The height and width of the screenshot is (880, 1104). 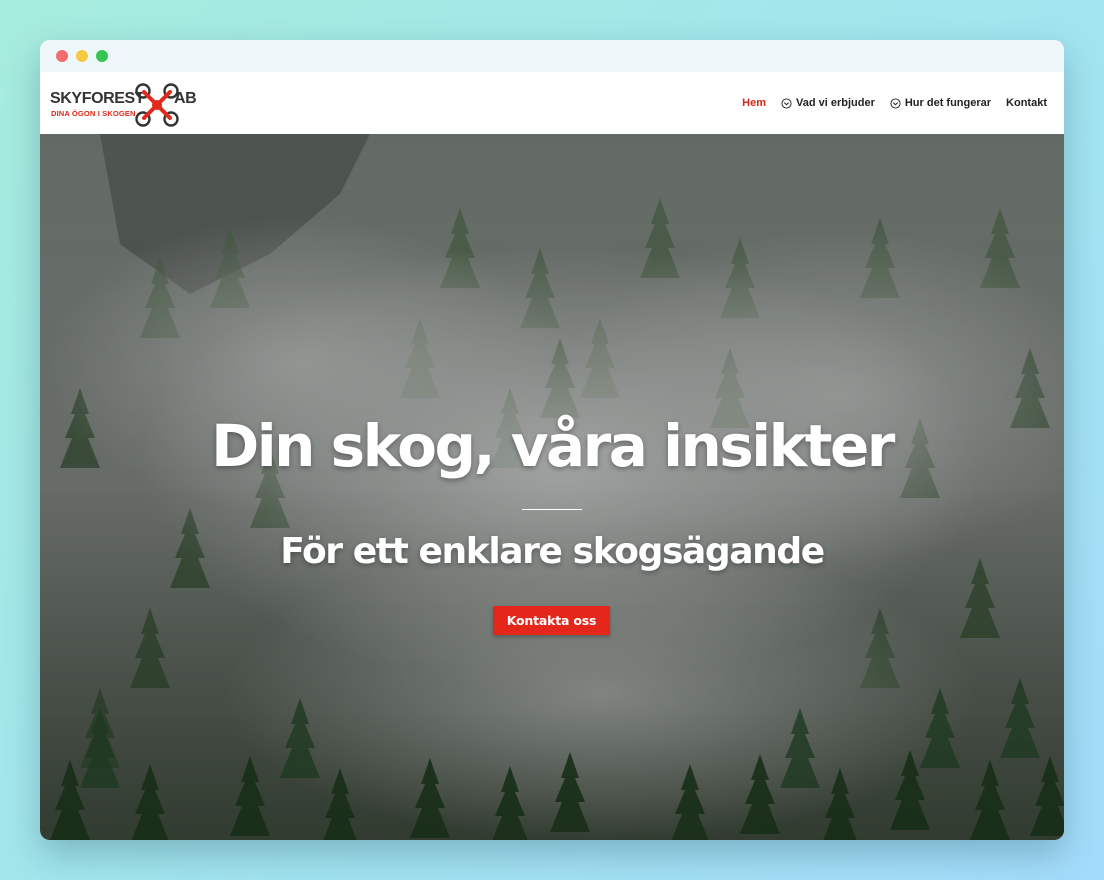 What do you see at coordinates (97, 98) in the screenshot?
I see `logo-brand-text: SKYFOREST` at bounding box center [97, 98].